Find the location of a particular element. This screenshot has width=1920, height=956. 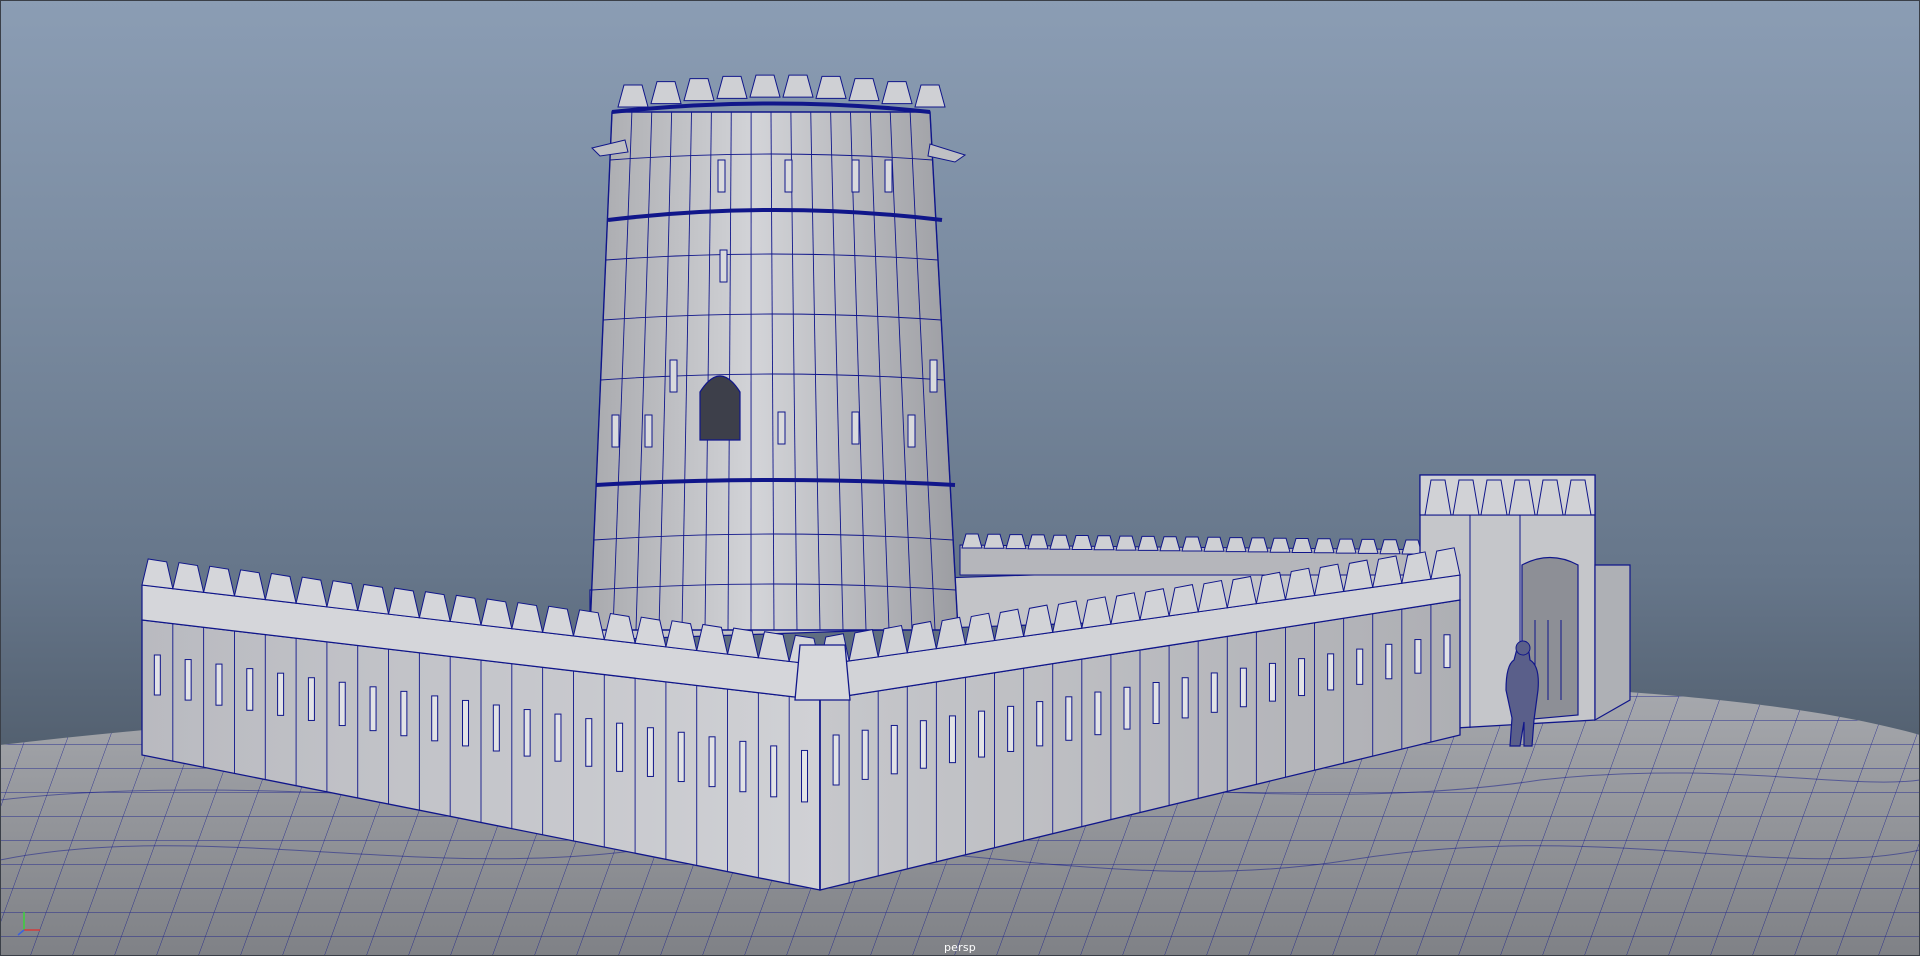

z-axis-line is located at coordinates (21, 932).